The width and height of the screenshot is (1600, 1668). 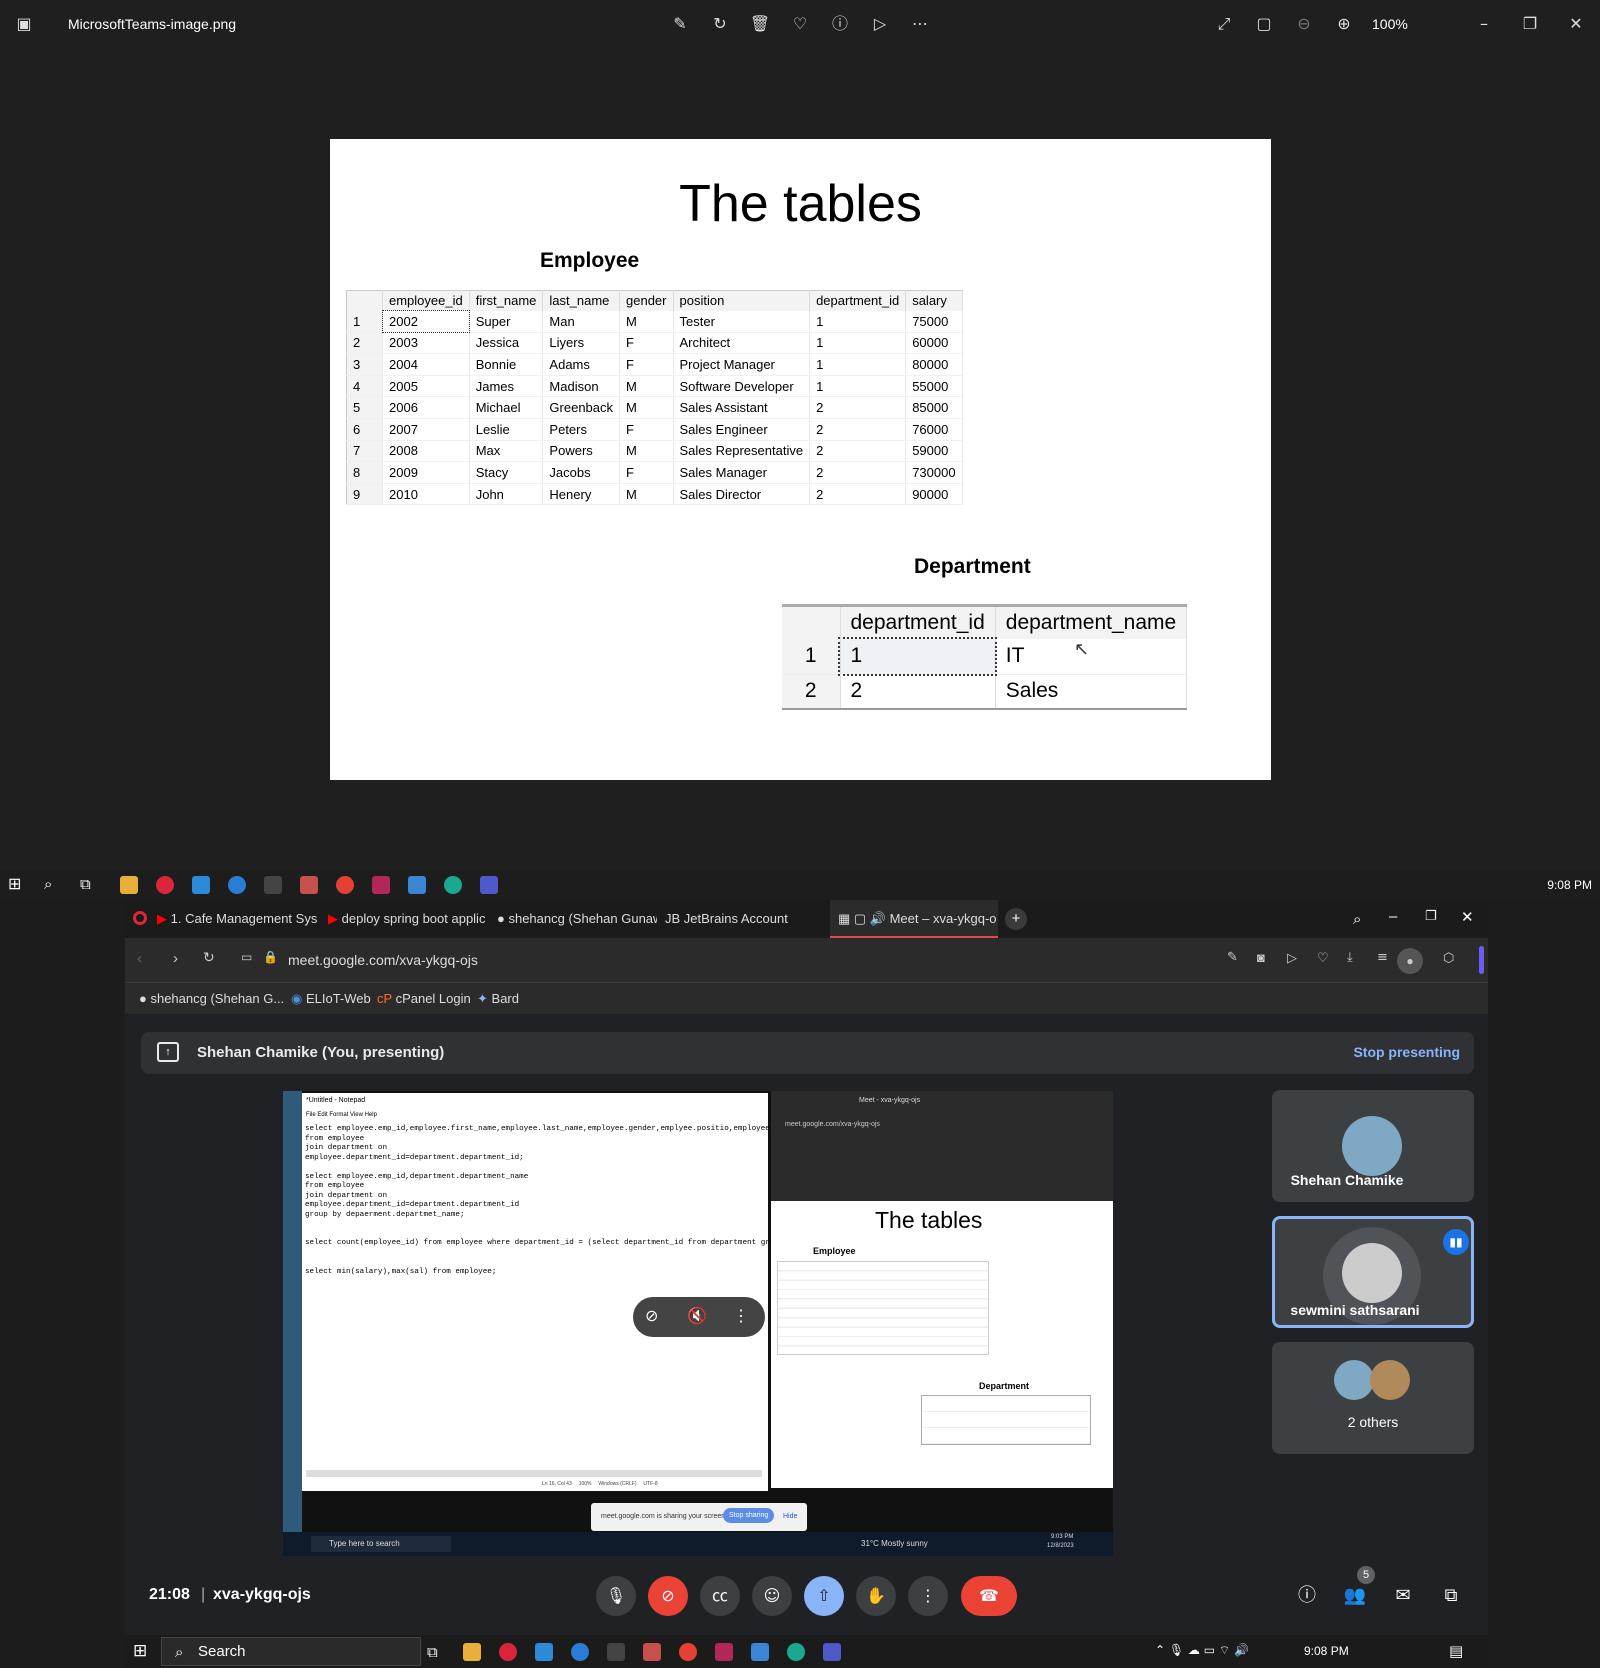 I want to click on extensions-icon: ⬡, so click(x=1448, y=958).